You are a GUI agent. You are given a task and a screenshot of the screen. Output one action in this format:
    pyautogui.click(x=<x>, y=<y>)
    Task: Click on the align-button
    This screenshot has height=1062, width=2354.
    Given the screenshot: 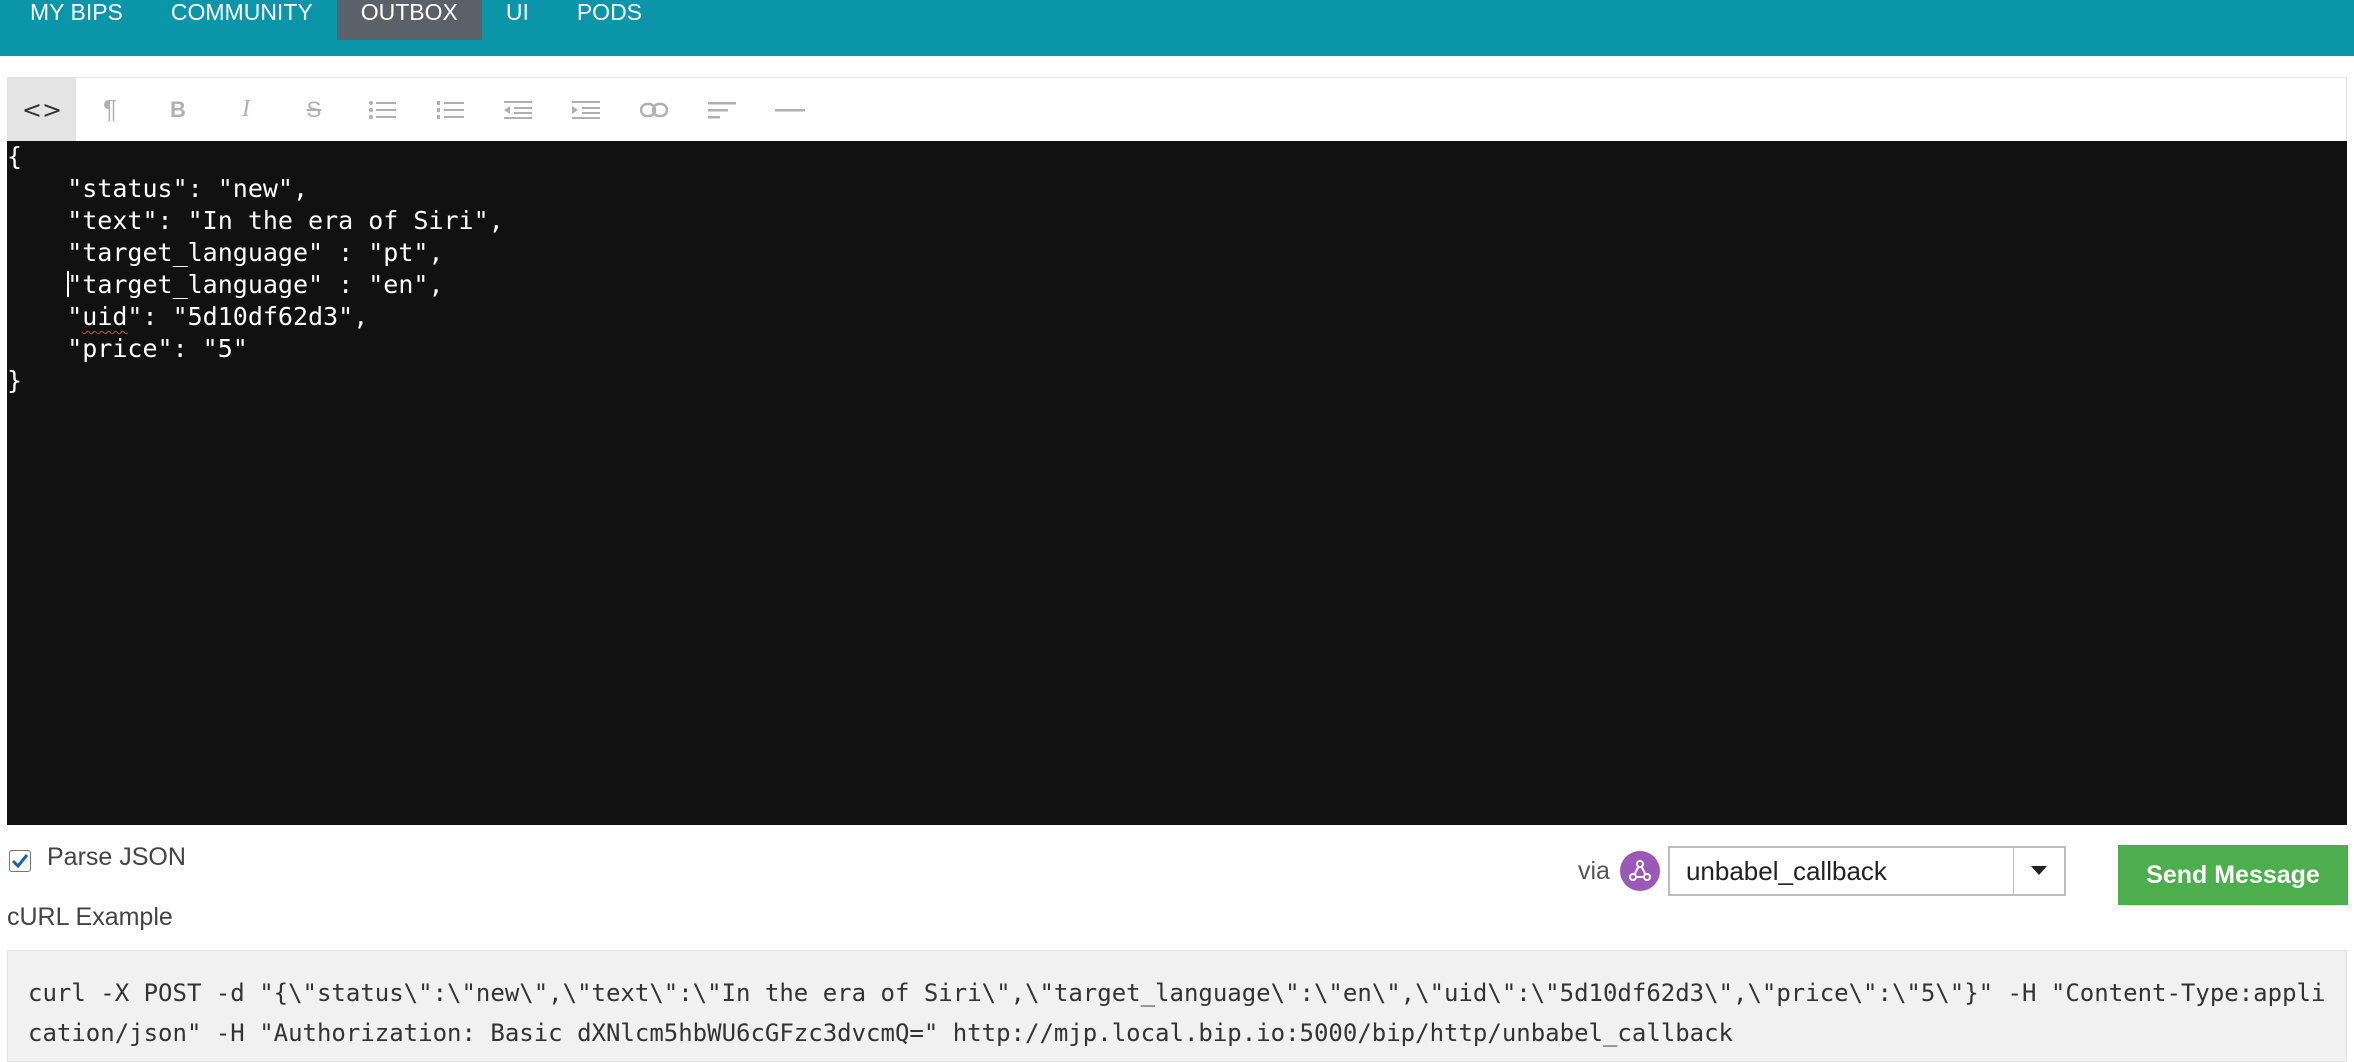 What is the action you would take?
    pyautogui.click(x=722, y=110)
    